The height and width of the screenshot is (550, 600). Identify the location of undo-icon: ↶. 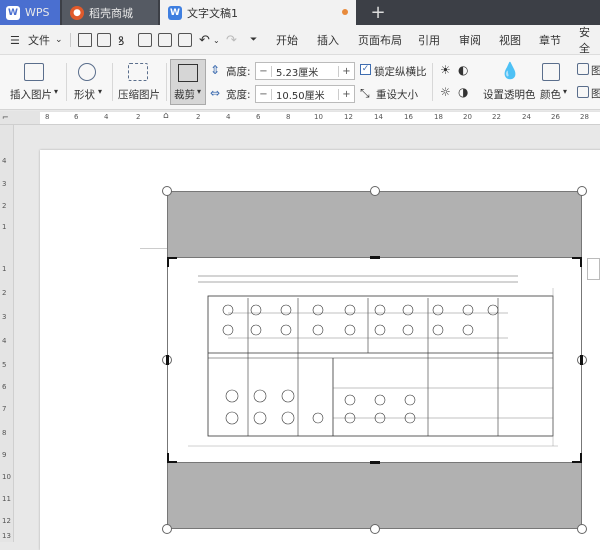
(204, 40).